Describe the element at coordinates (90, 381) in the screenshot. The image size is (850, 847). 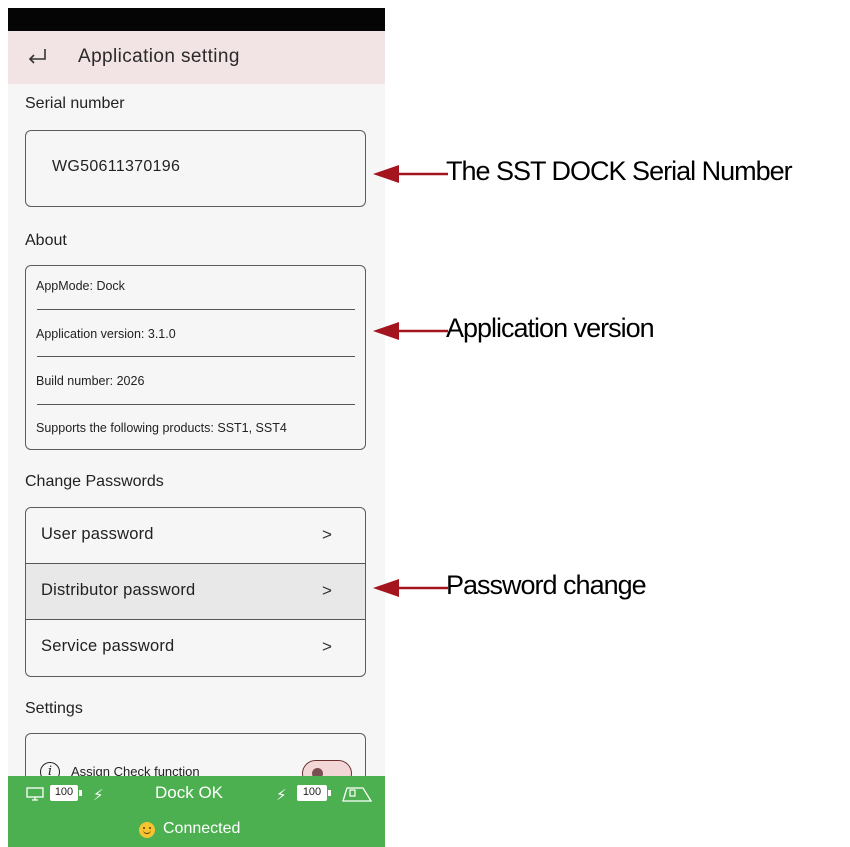
I see `about-row-build: Build number: 2026` at that location.